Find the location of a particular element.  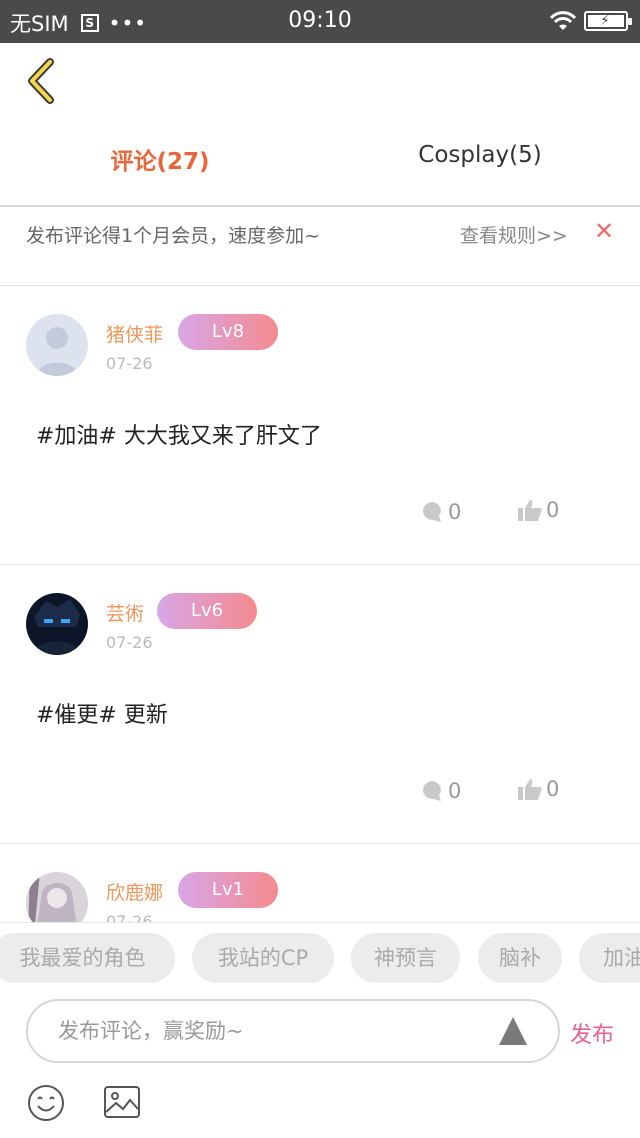

topic-tags: 我最爱的角色 我站的CP 神预言 脑补 加油 is located at coordinates (320, 959).